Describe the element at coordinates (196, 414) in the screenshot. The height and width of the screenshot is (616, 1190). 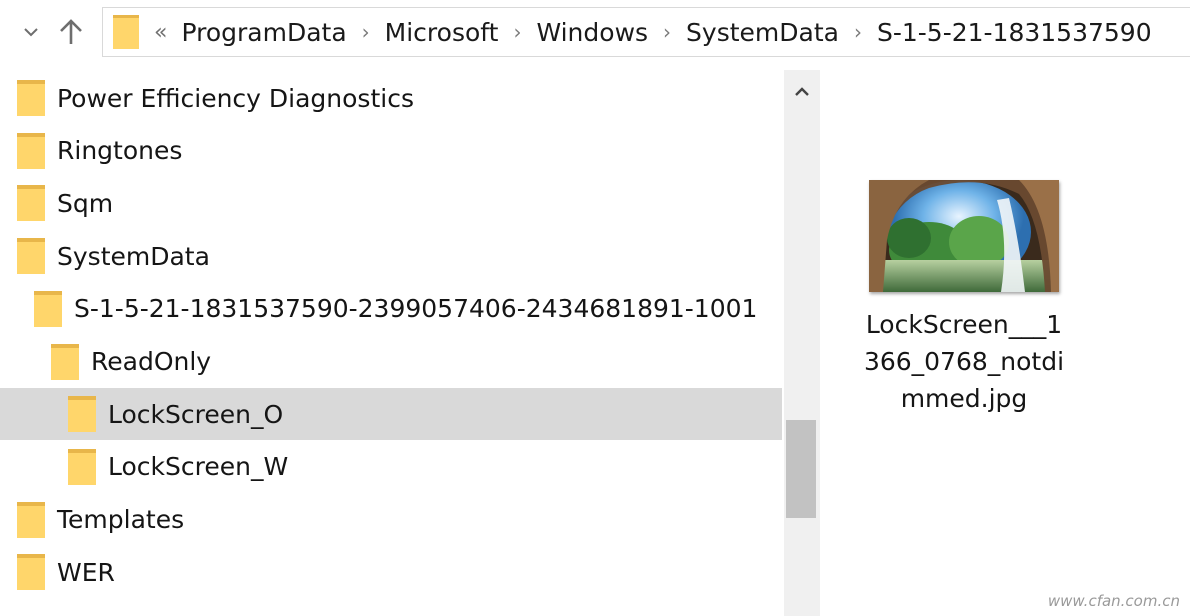
I see `tree-item-label: LockScreen_O` at that location.